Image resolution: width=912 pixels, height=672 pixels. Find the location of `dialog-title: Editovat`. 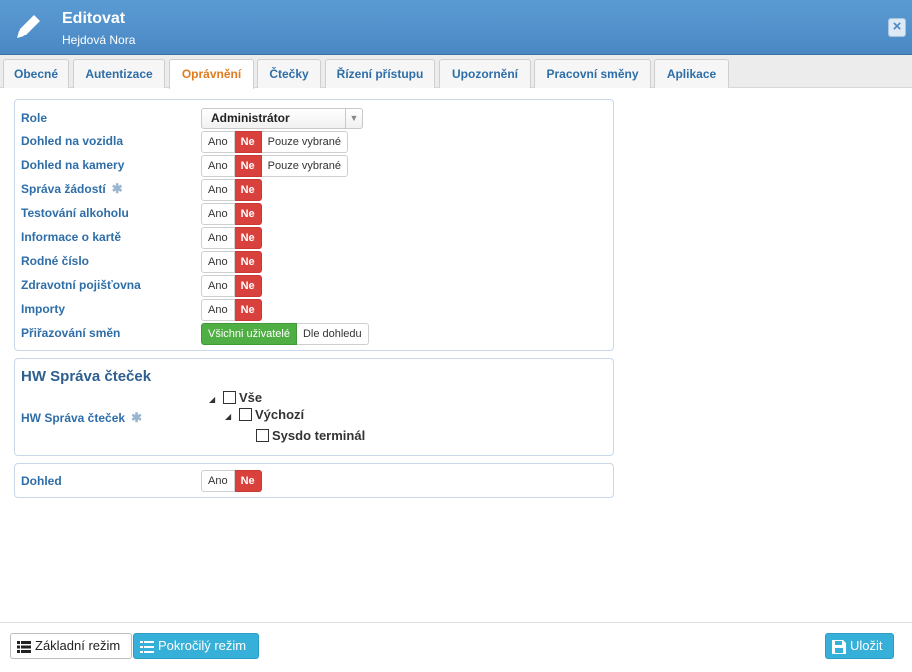

dialog-title: Editovat is located at coordinates (94, 18).